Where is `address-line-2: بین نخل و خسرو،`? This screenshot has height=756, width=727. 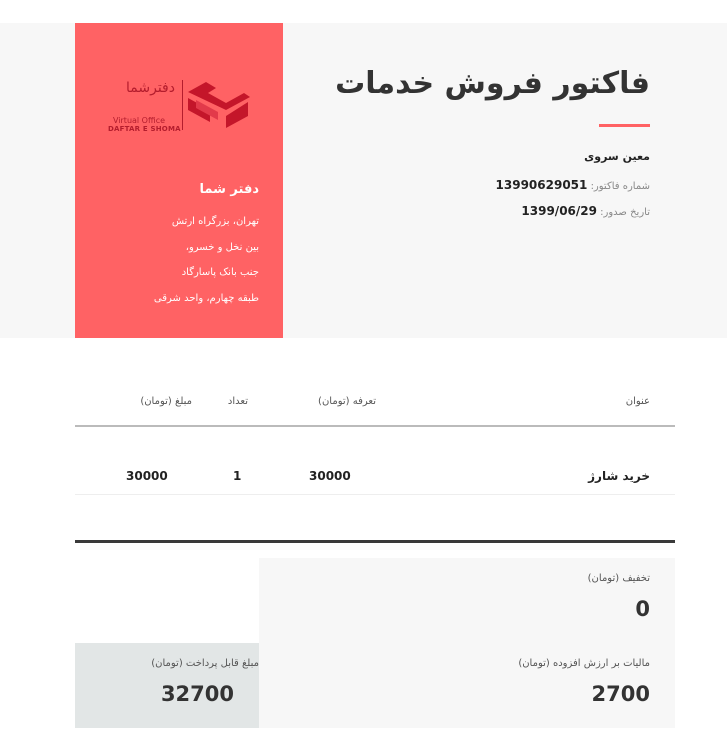
address-line-2: بین نخل و خسرو، is located at coordinates (222, 247).